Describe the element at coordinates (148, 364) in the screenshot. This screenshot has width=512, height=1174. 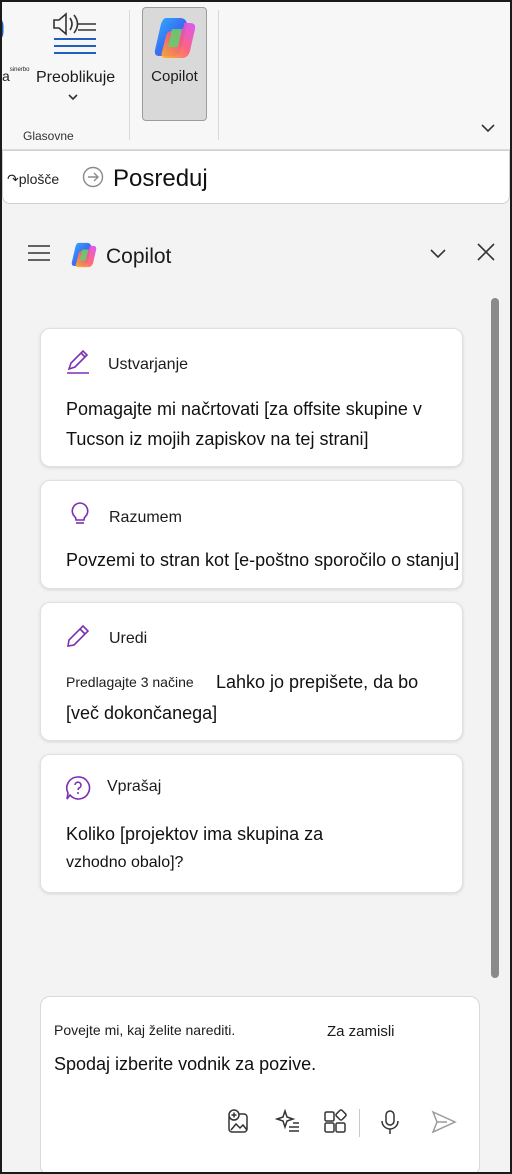
I see `card-category: Ustvarjanje` at that location.